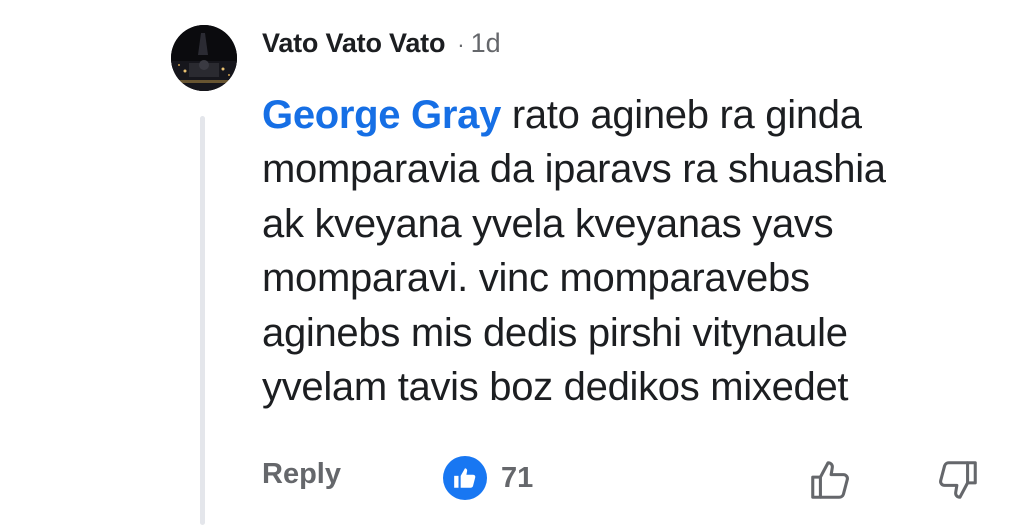 This screenshot has width=1024, height=525. What do you see at coordinates (381, 115) in the screenshot?
I see `mention-link: George Gray` at bounding box center [381, 115].